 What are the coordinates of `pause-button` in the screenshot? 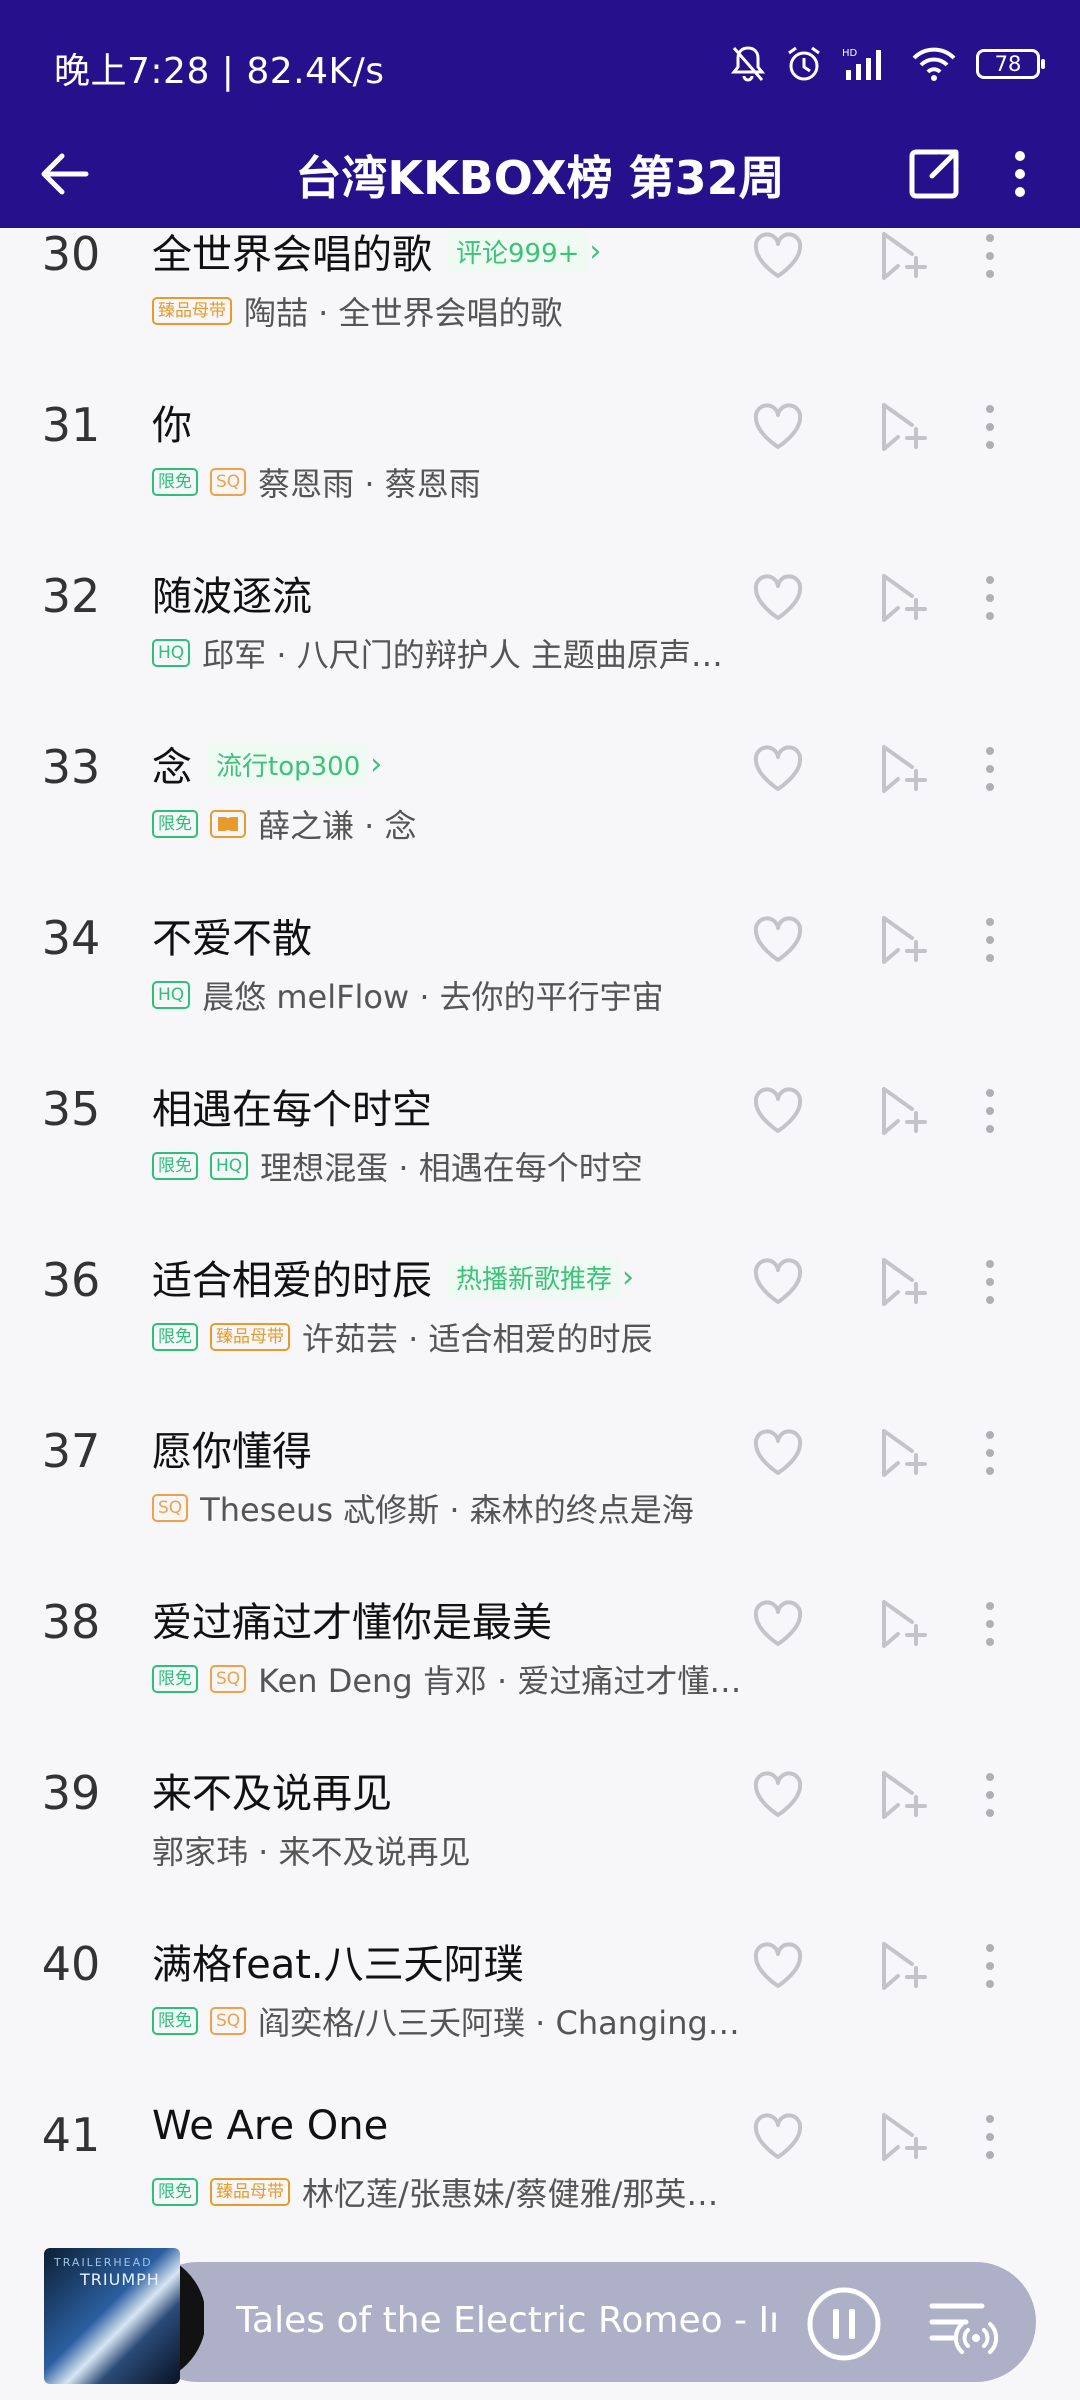 It's located at (844, 2324).